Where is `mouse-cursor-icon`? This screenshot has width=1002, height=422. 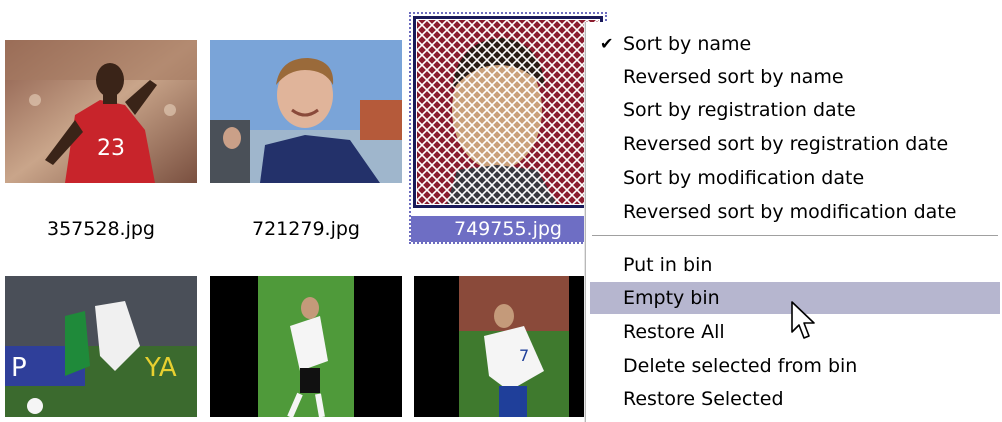 mouse-cursor-icon is located at coordinates (803, 320).